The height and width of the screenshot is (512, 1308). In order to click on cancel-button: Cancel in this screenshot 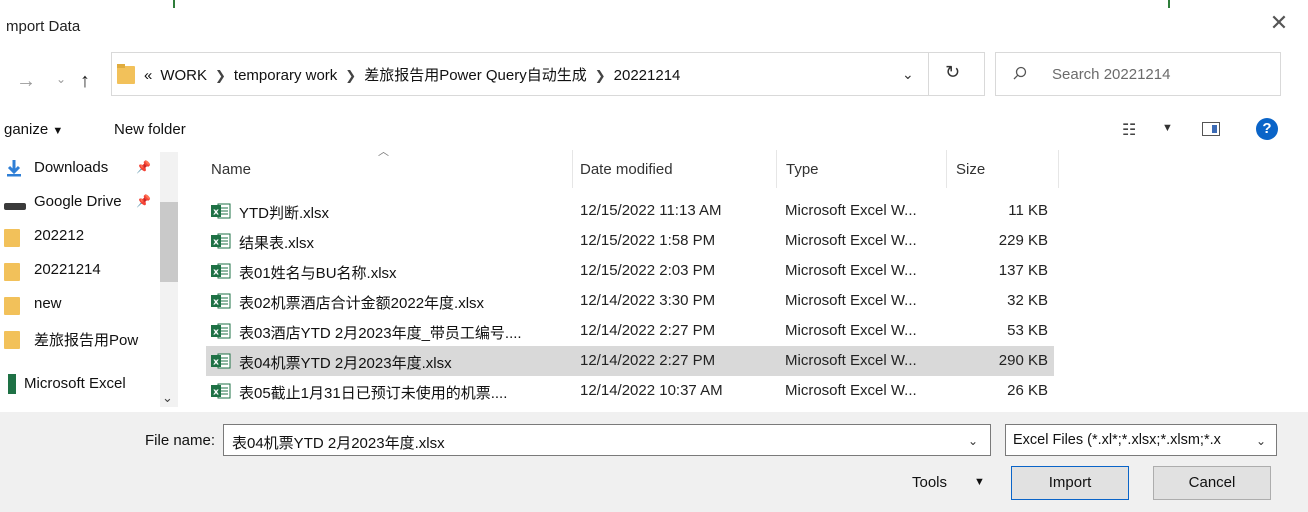, I will do `click(1212, 483)`.